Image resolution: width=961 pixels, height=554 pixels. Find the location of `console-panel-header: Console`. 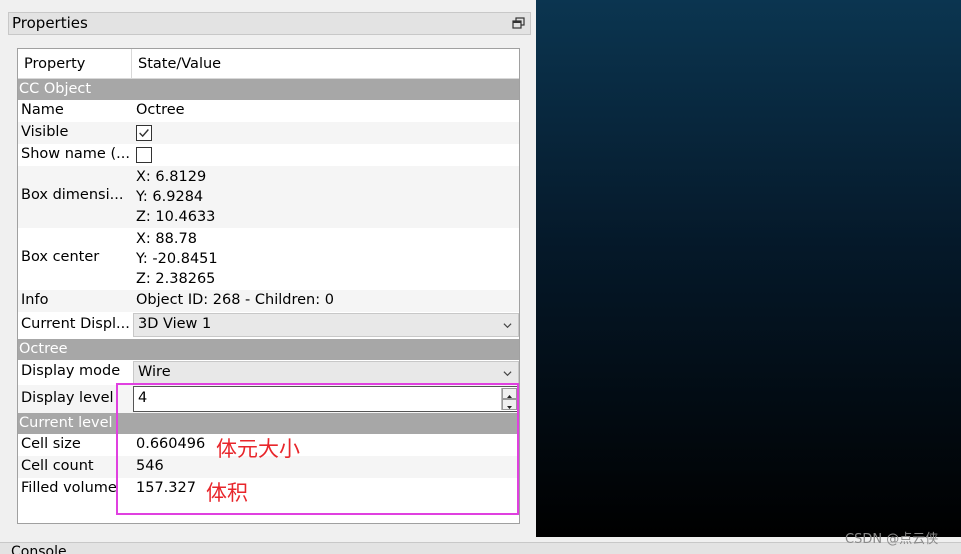

console-panel-header: Console is located at coordinates (480, 548).